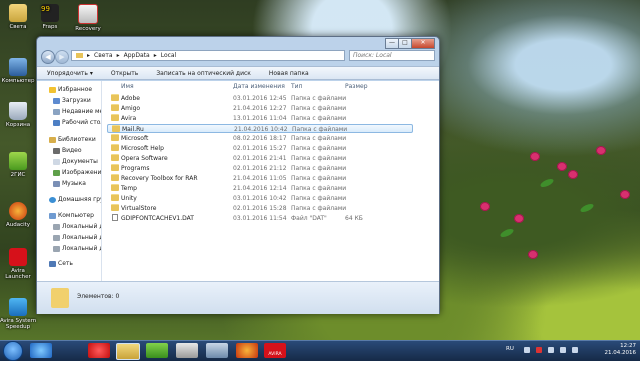 The image size is (640, 367). I want to click on nav-network: Сеть, so click(61, 263).